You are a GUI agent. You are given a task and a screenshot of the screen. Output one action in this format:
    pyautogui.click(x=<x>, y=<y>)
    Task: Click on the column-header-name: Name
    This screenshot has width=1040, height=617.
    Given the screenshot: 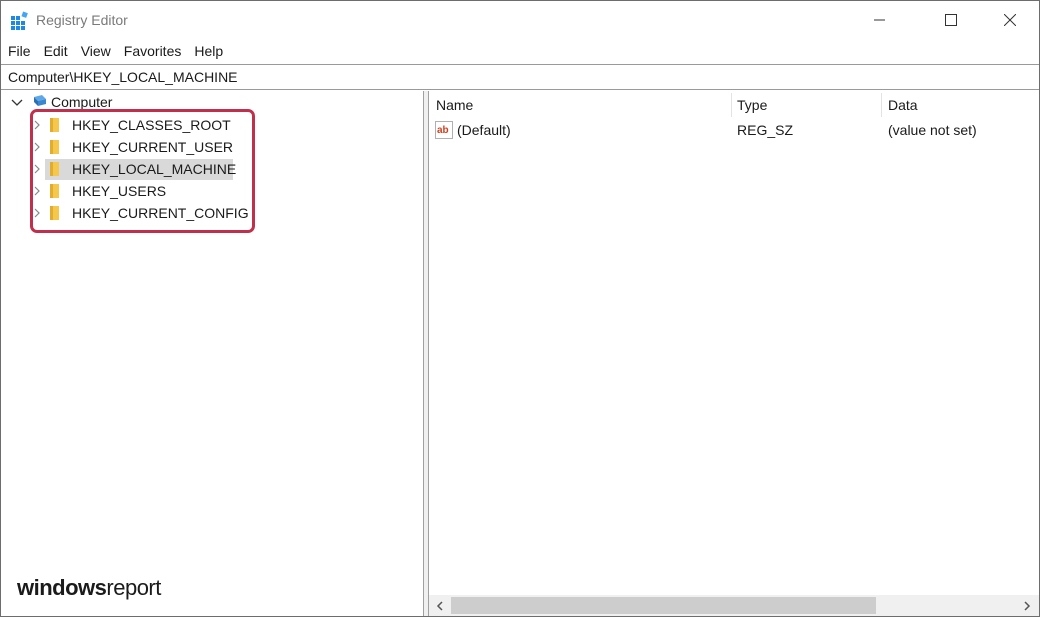 What is the action you would take?
    pyautogui.click(x=454, y=105)
    